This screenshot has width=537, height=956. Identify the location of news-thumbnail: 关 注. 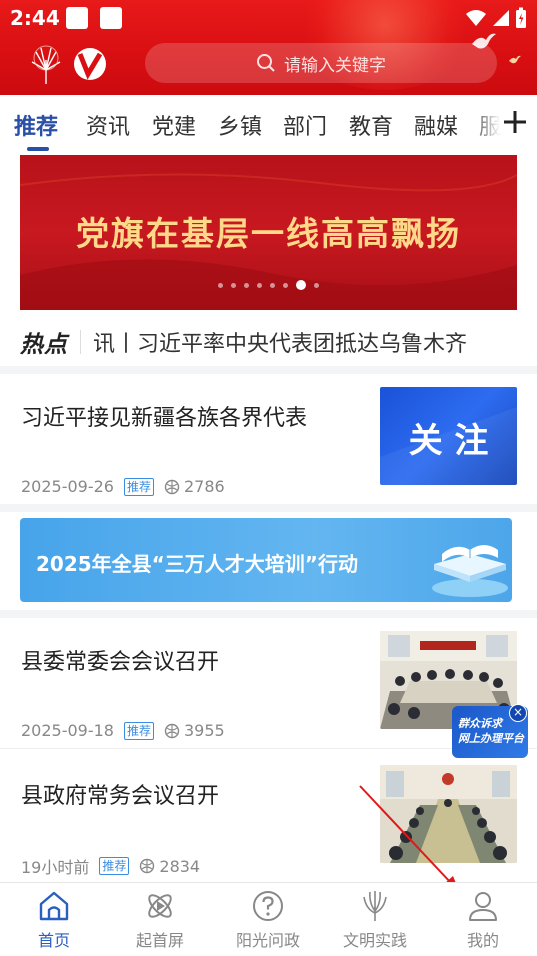
(448, 436).